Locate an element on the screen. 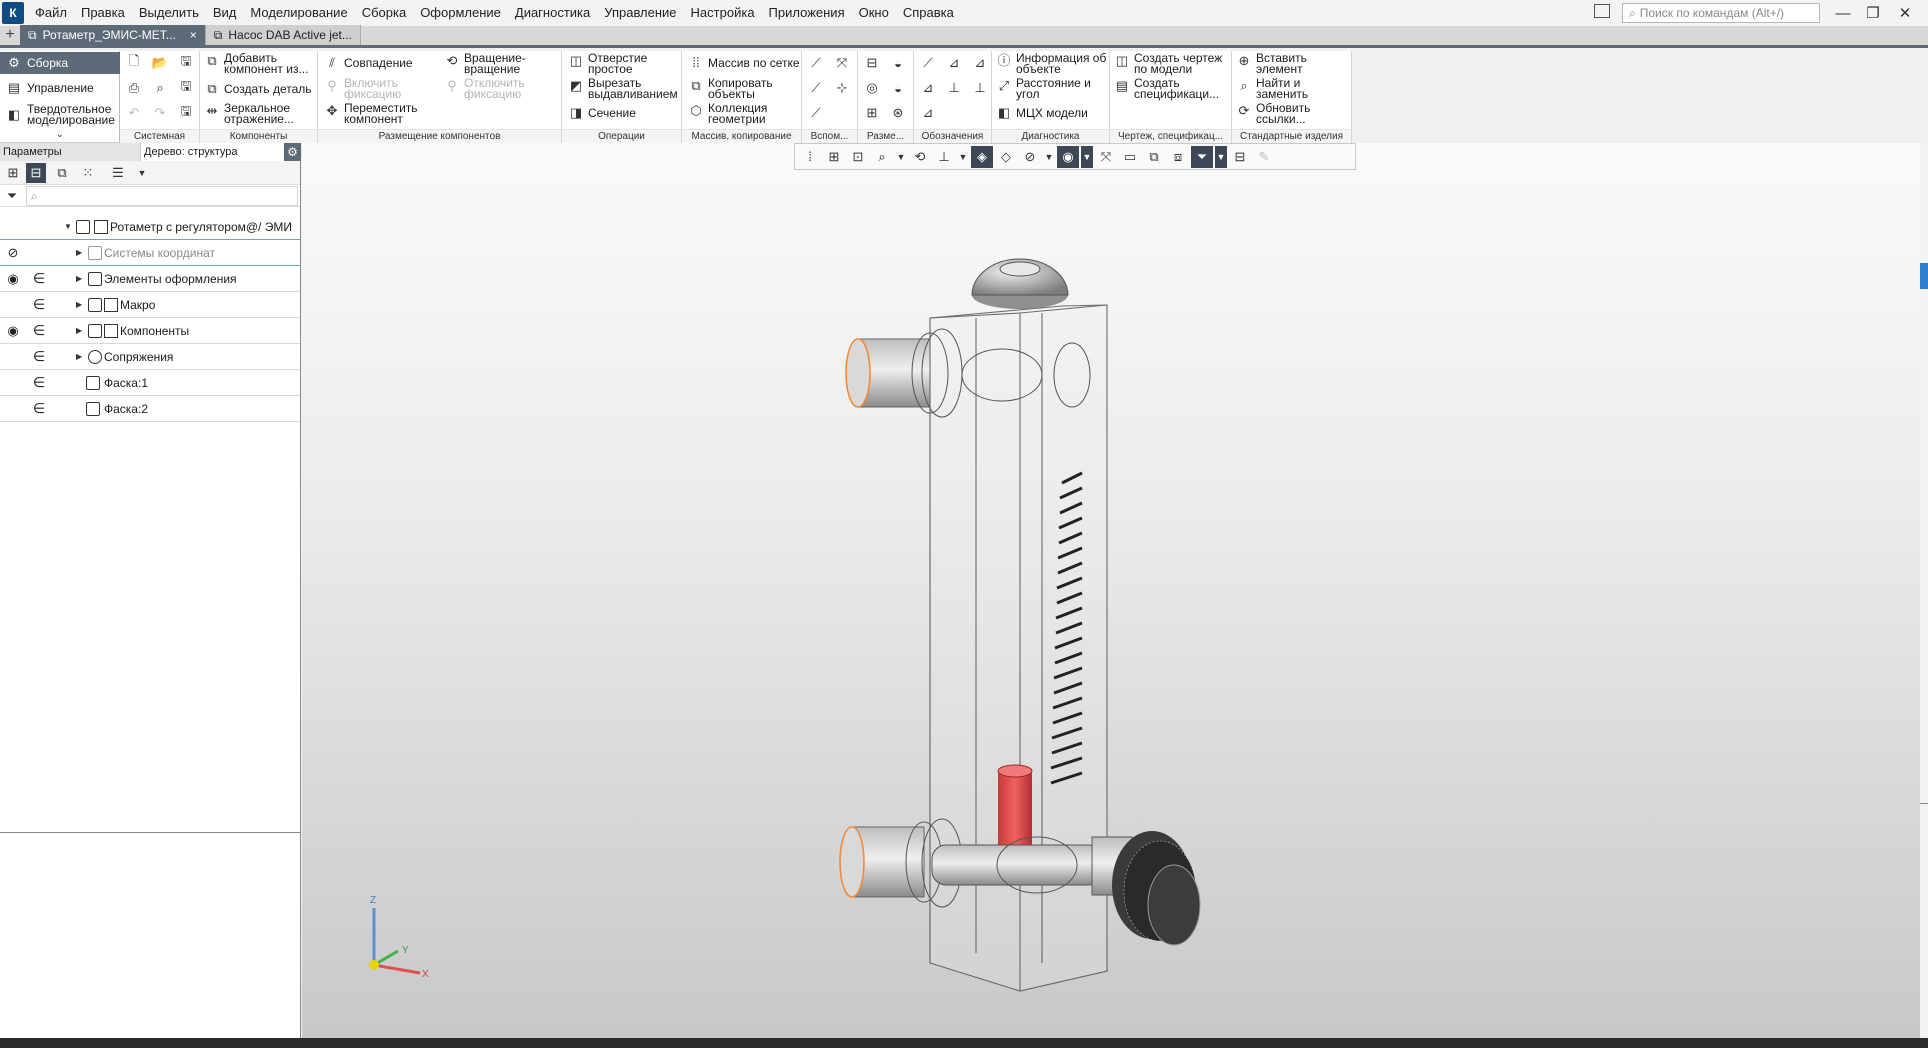 The height and width of the screenshot is (1048, 1928). app-logo-icon: К is located at coordinates (13, 13).